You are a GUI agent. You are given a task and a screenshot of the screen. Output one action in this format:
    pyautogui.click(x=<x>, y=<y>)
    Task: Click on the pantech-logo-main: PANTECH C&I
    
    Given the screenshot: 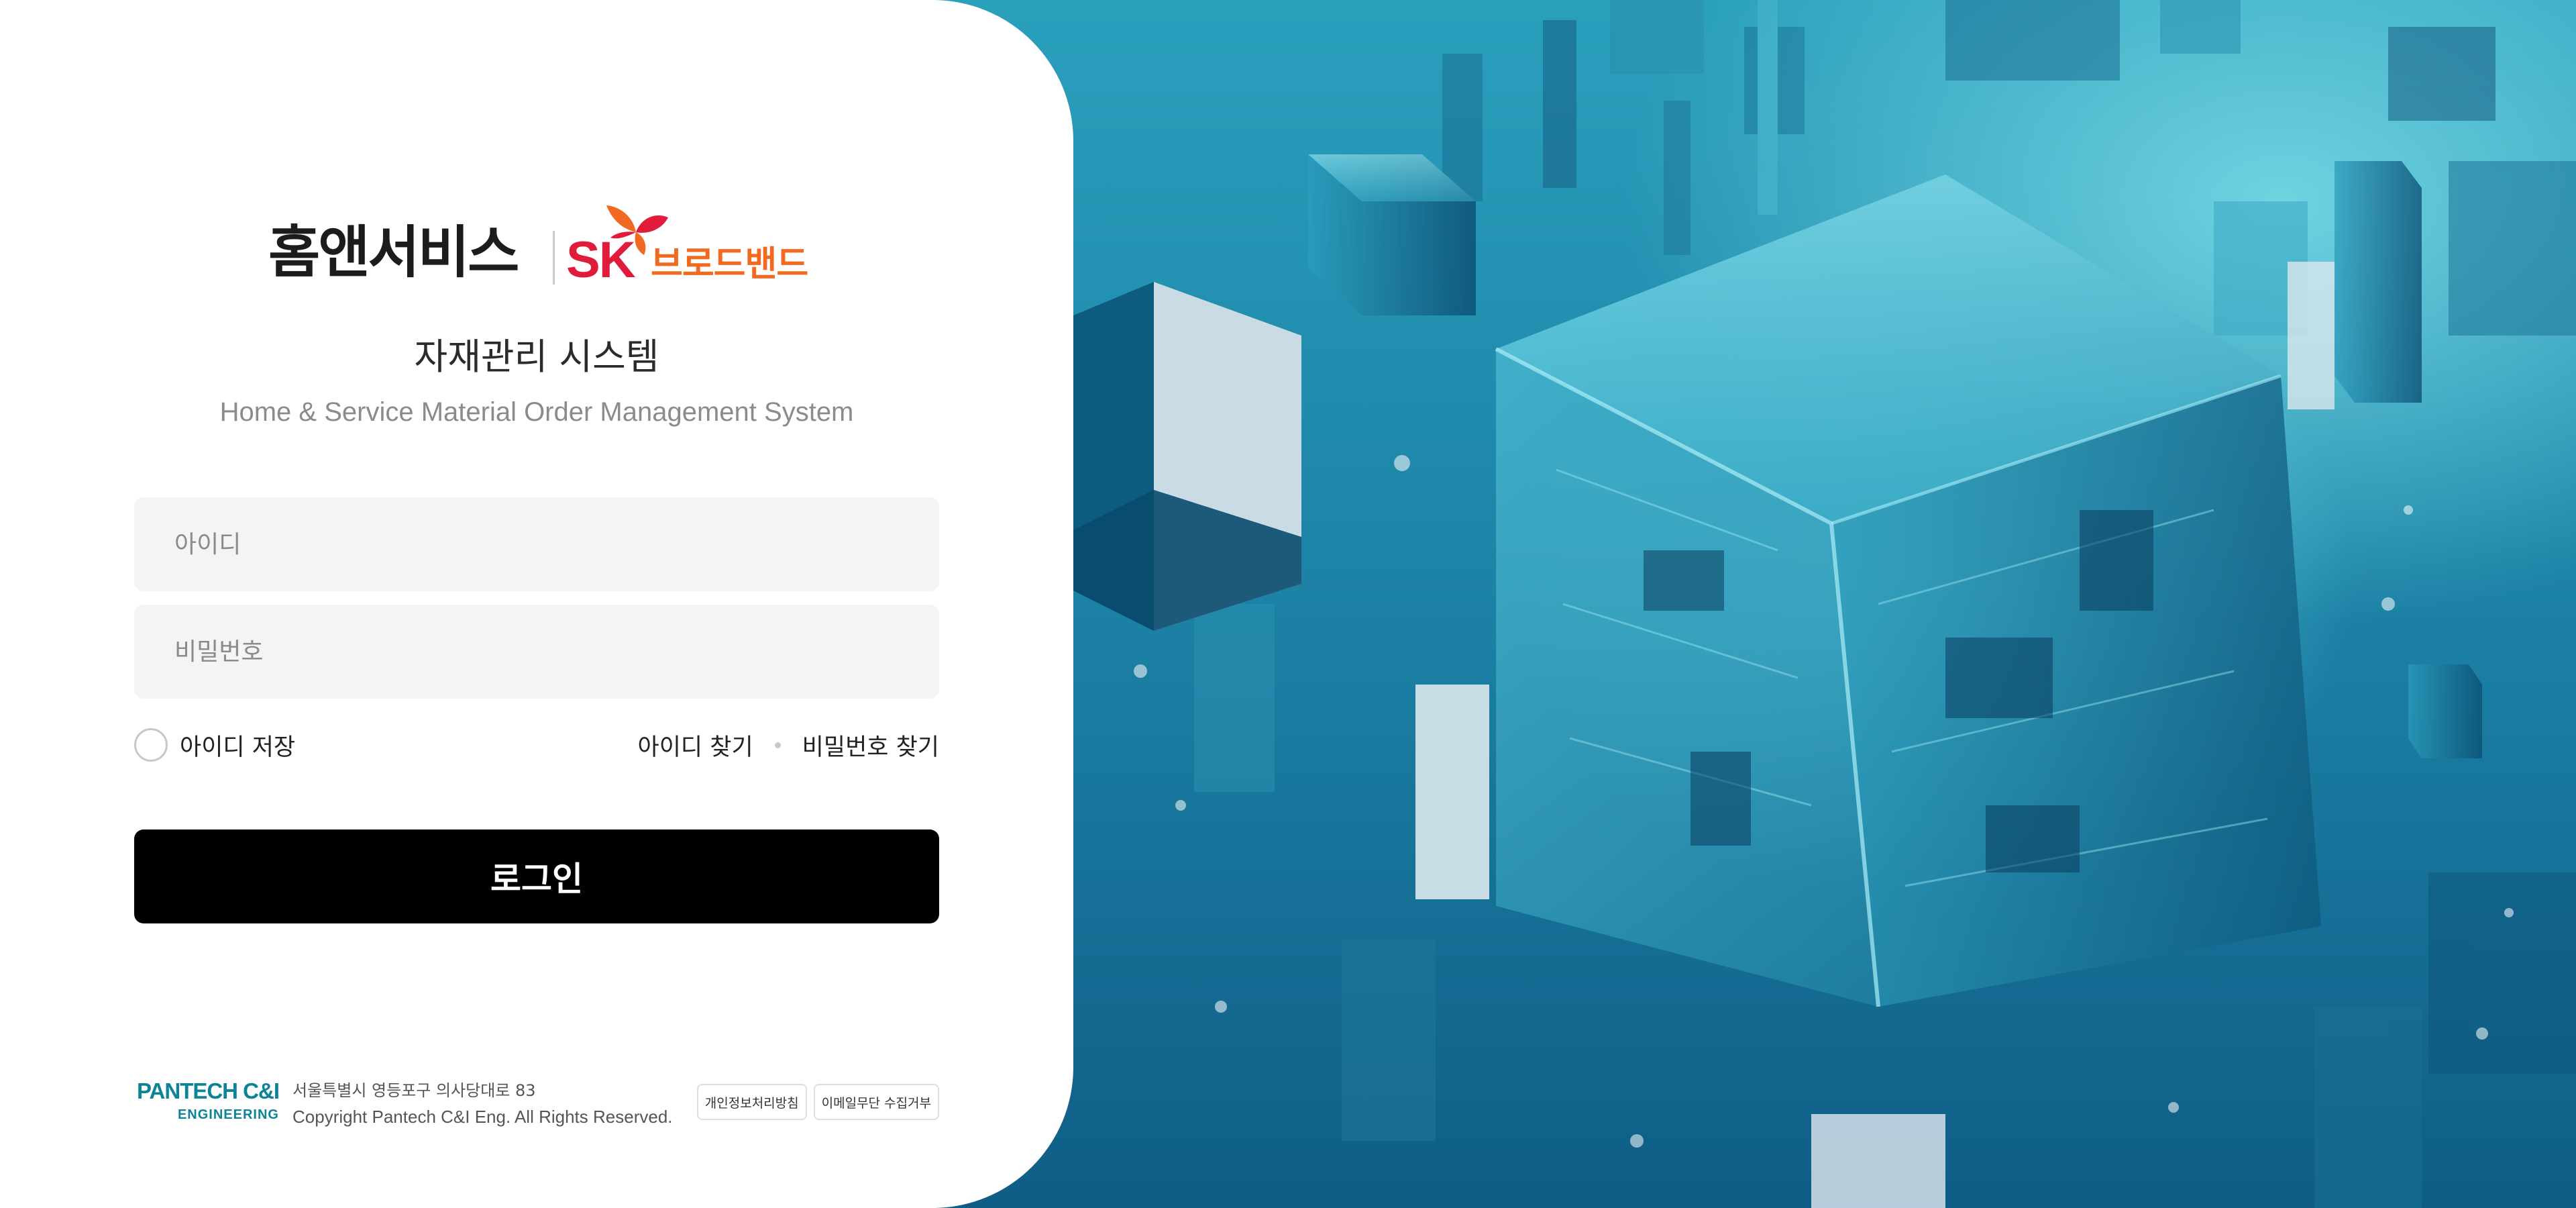 What is the action you would take?
    pyautogui.click(x=208, y=1090)
    